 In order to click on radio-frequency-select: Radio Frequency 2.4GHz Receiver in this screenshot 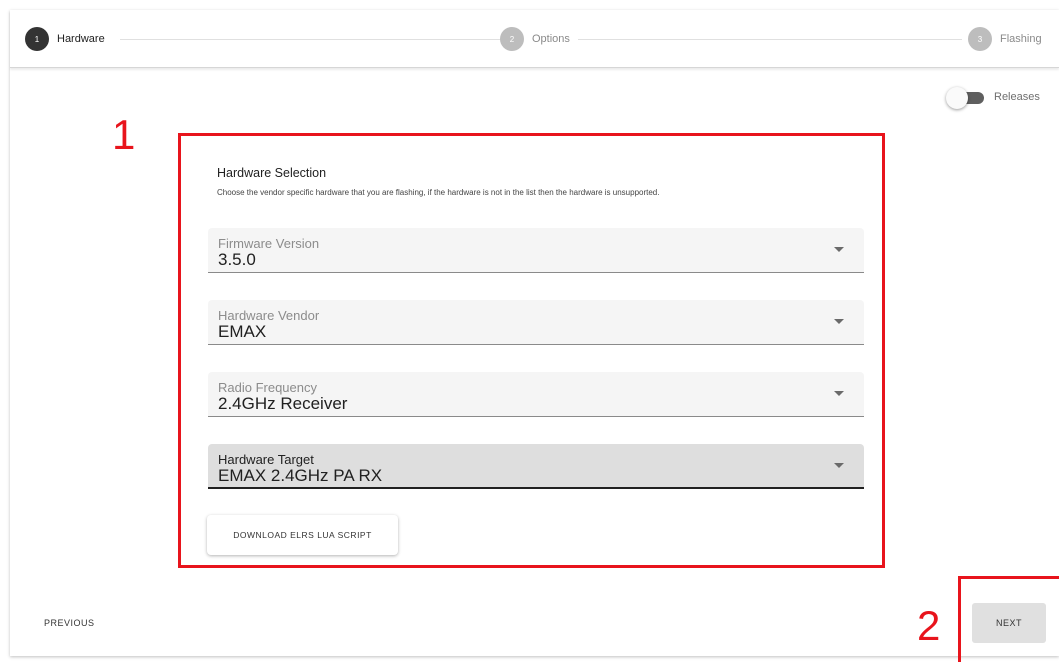, I will do `click(536, 394)`.